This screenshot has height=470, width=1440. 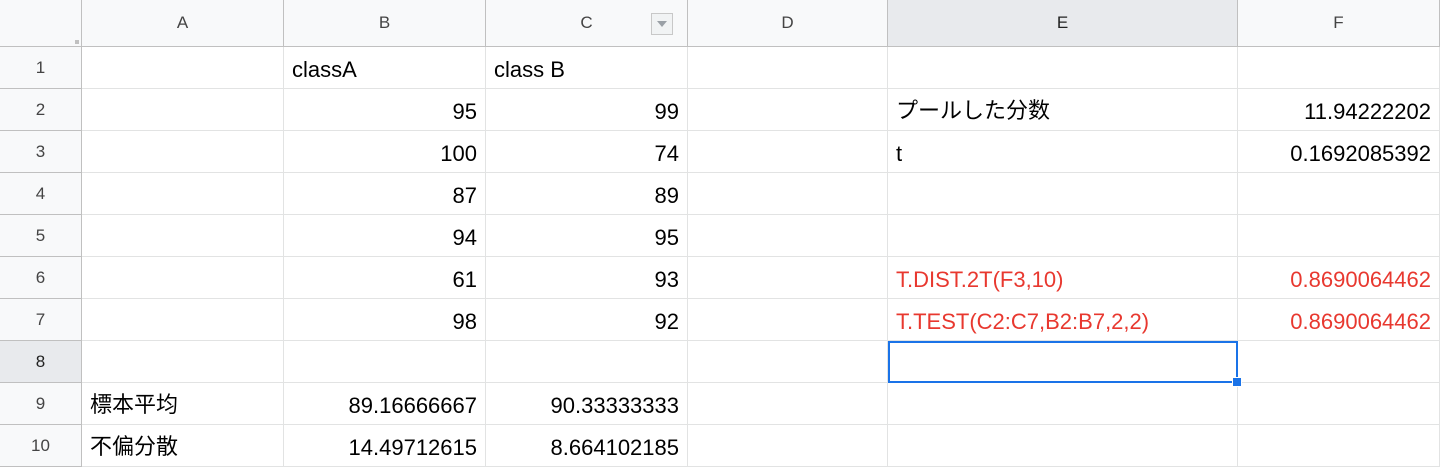 What do you see at coordinates (41, 23) in the screenshot?
I see `select-all-corner` at bounding box center [41, 23].